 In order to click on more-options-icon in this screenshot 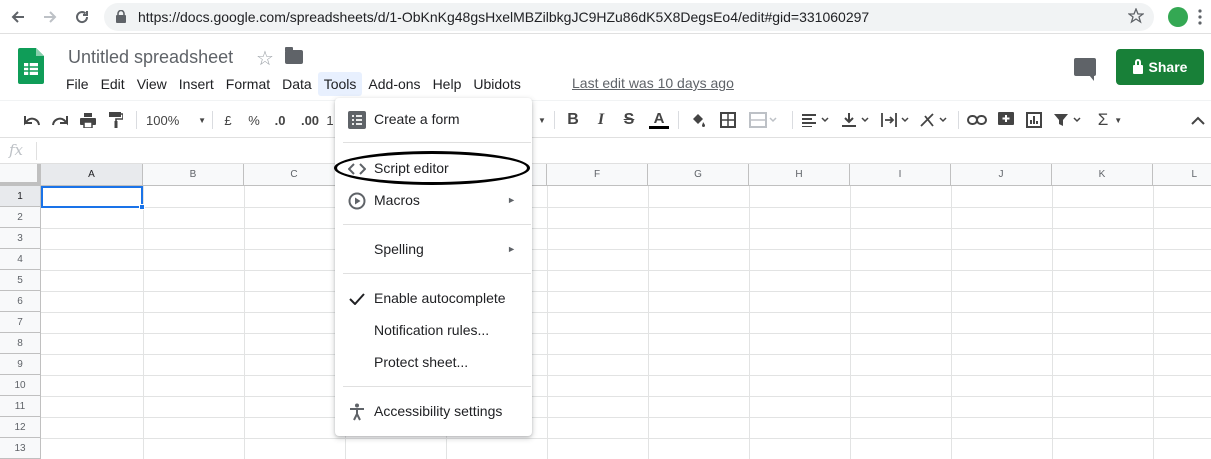, I will do `click(1200, 17)`.